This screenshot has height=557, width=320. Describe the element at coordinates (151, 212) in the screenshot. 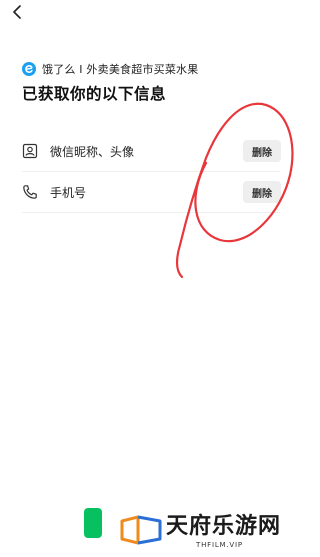

I see `divider` at that location.